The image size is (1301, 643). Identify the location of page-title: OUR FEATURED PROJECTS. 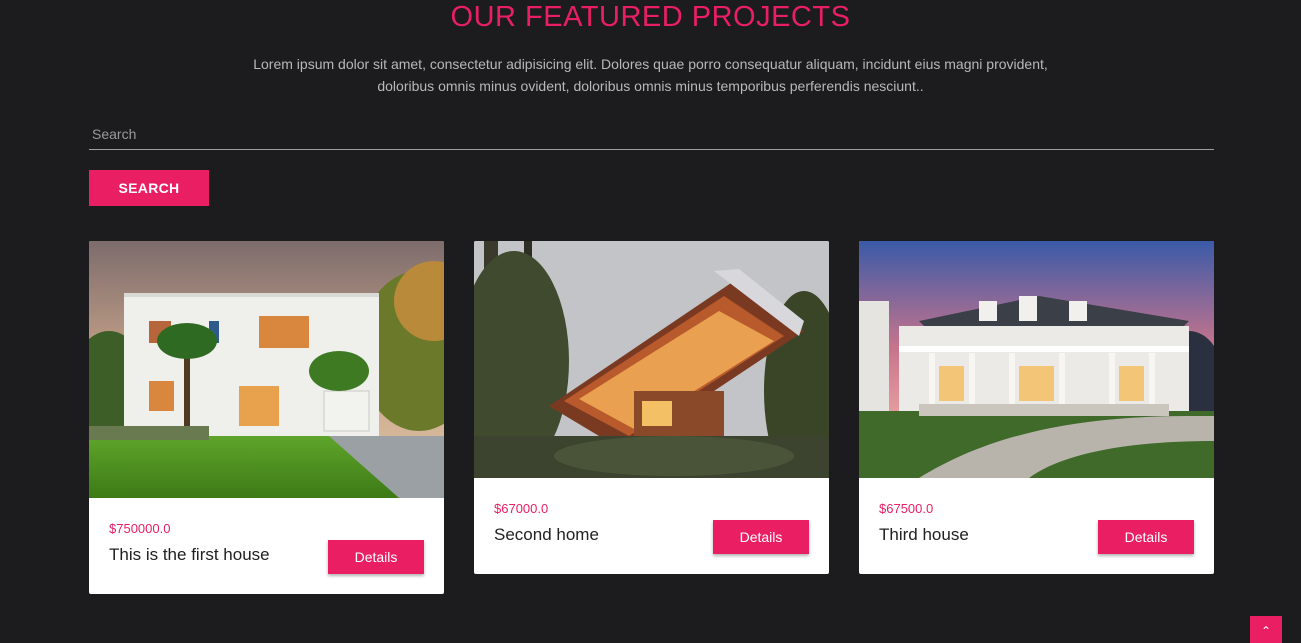
(650, 17).